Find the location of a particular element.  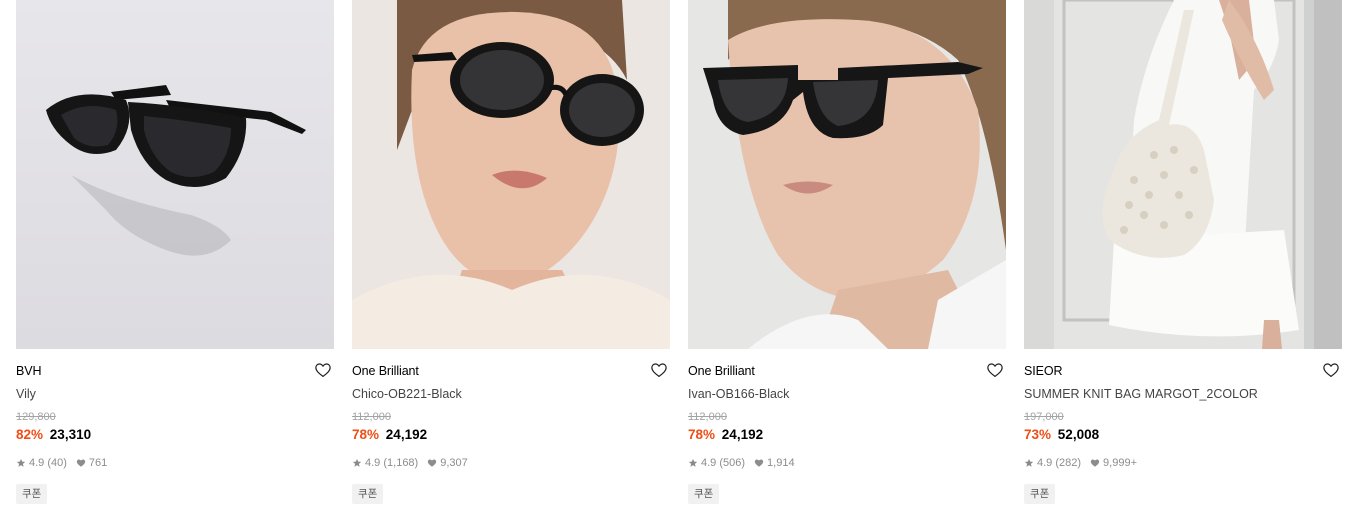

review-count: (1,168) is located at coordinates (401, 463).